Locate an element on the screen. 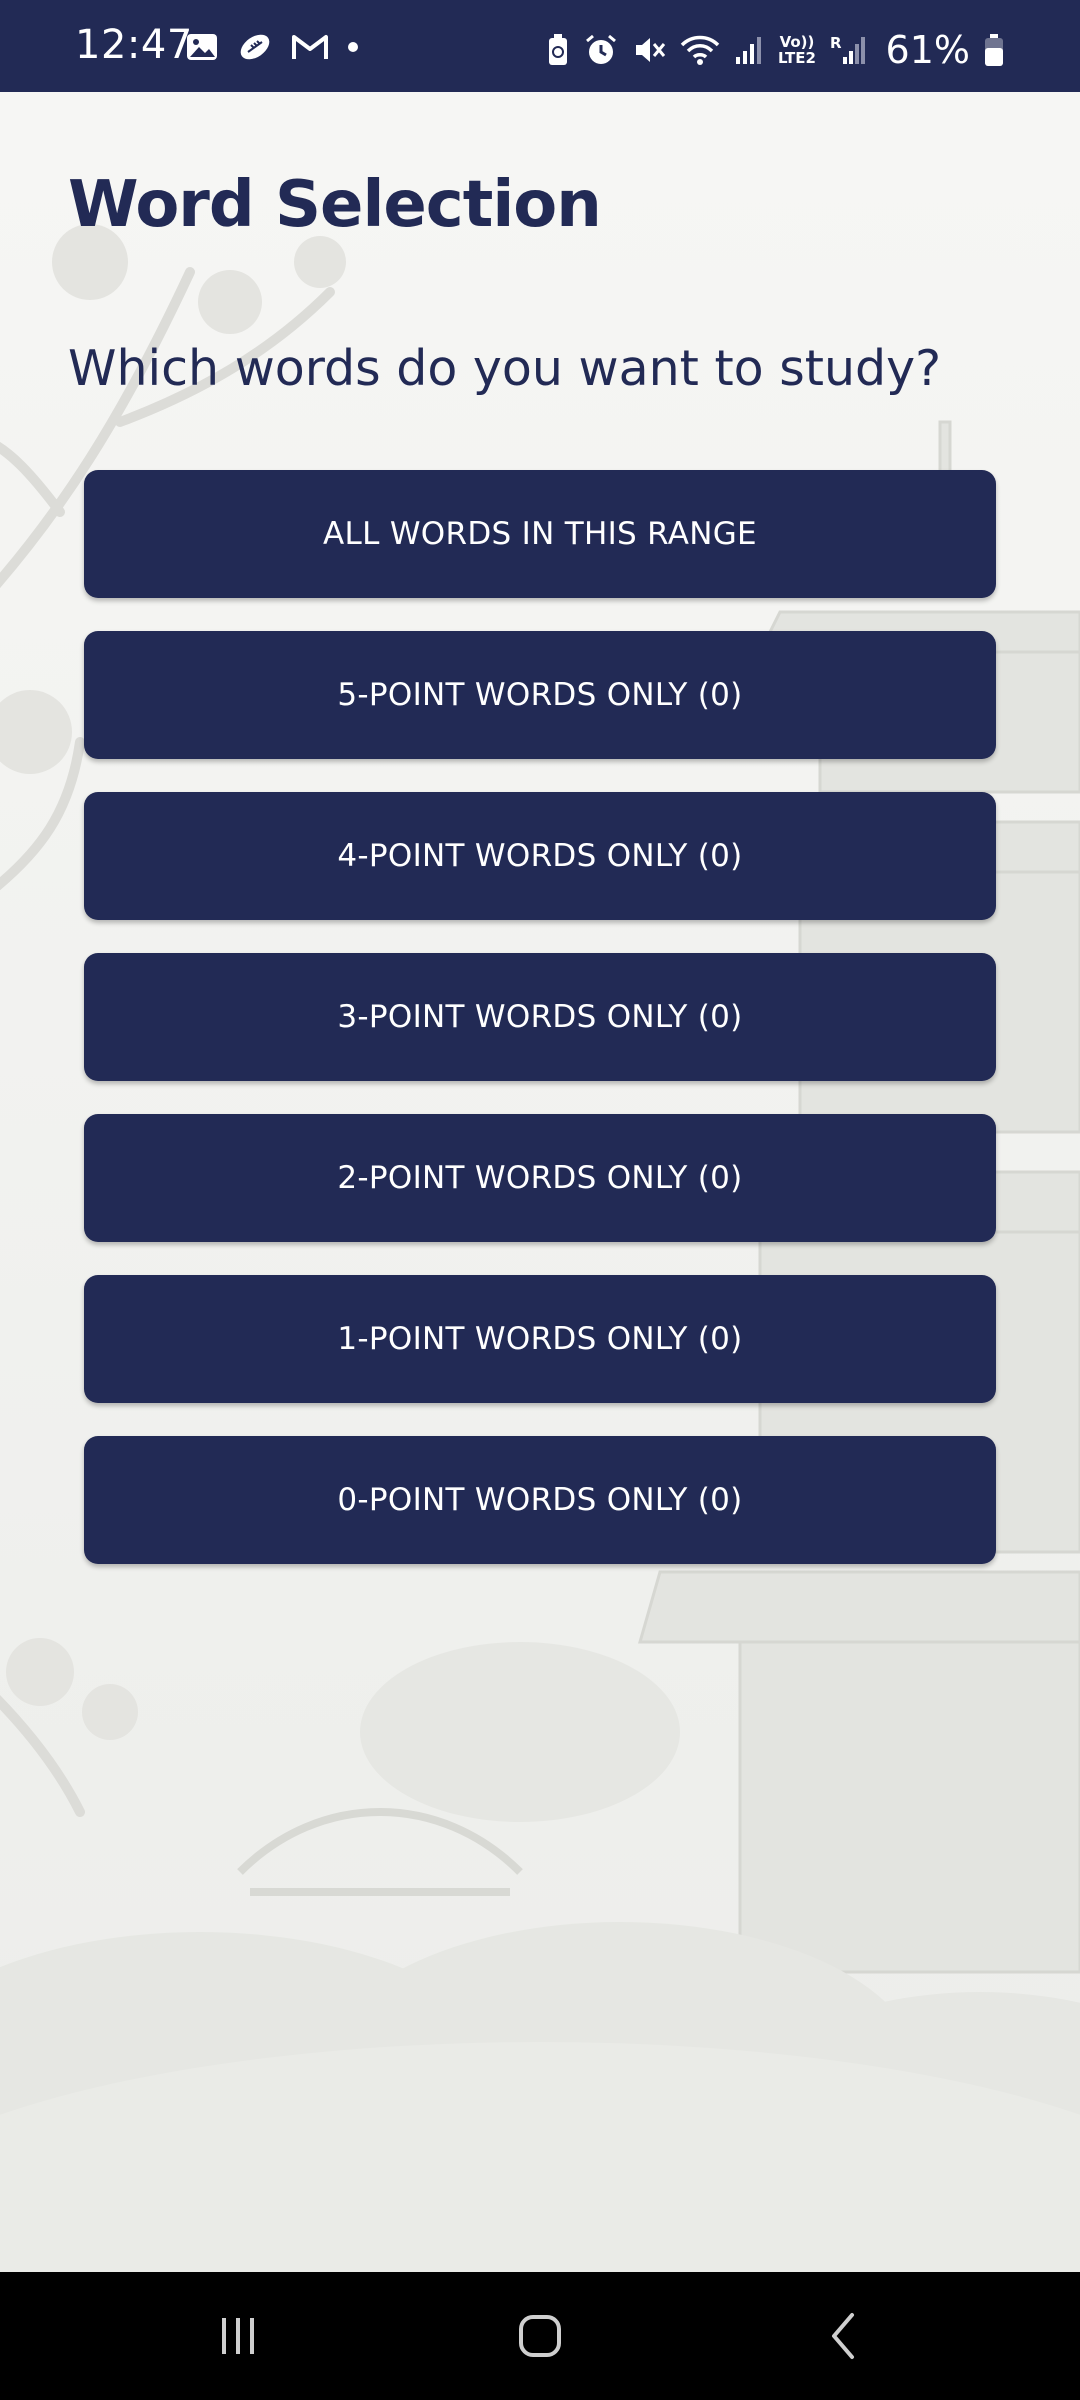 This screenshot has width=1080, height=2400. two-point-words-button: 2-POINT WORDS ONLY (0) is located at coordinates (540, 1178).